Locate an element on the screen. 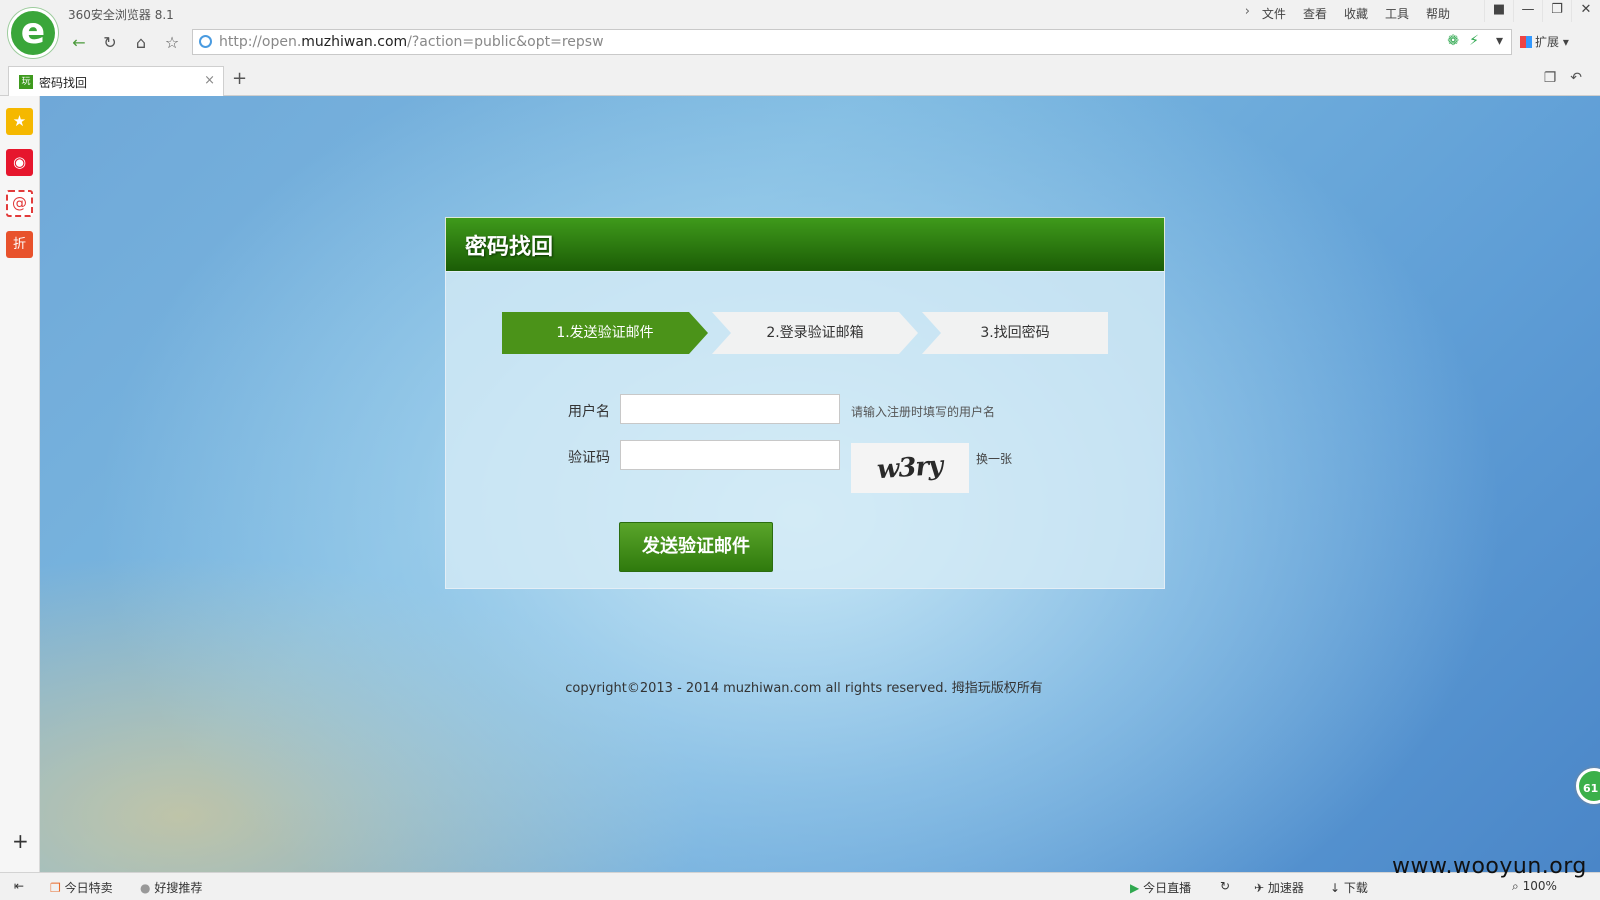  download-link: ↓ 下载 is located at coordinates (1349, 887).